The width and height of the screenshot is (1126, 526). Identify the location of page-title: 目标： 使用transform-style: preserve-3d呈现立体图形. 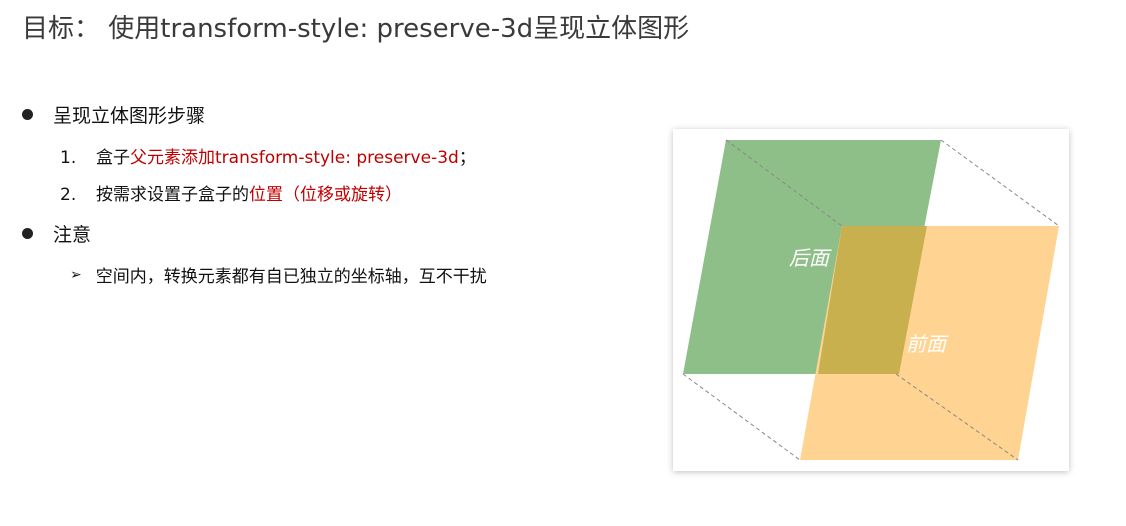
(356, 29).